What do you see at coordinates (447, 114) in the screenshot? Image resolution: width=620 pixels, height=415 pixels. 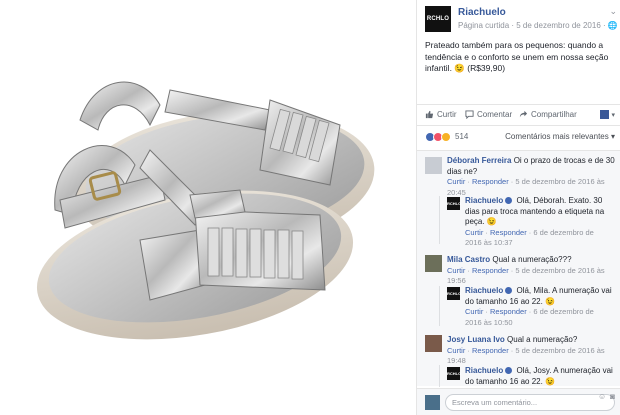 I see `like-label: Curtir` at bounding box center [447, 114].